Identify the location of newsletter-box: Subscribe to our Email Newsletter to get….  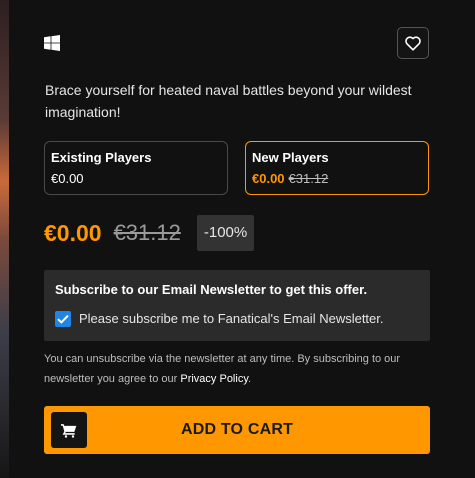
(237, 305).